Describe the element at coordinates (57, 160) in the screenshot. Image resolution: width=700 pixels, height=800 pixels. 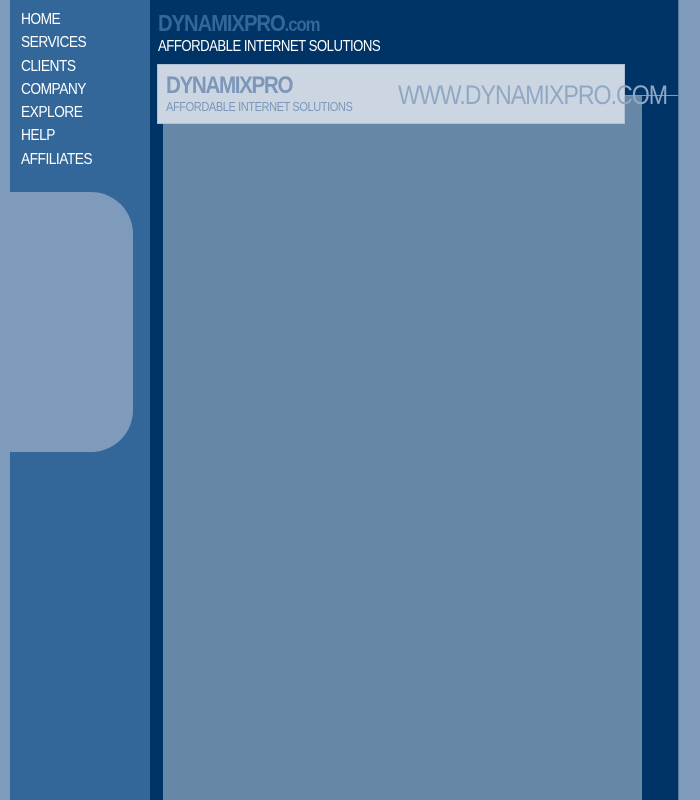
I see `nav-link-affiliates: AFFILIATES` at that location.